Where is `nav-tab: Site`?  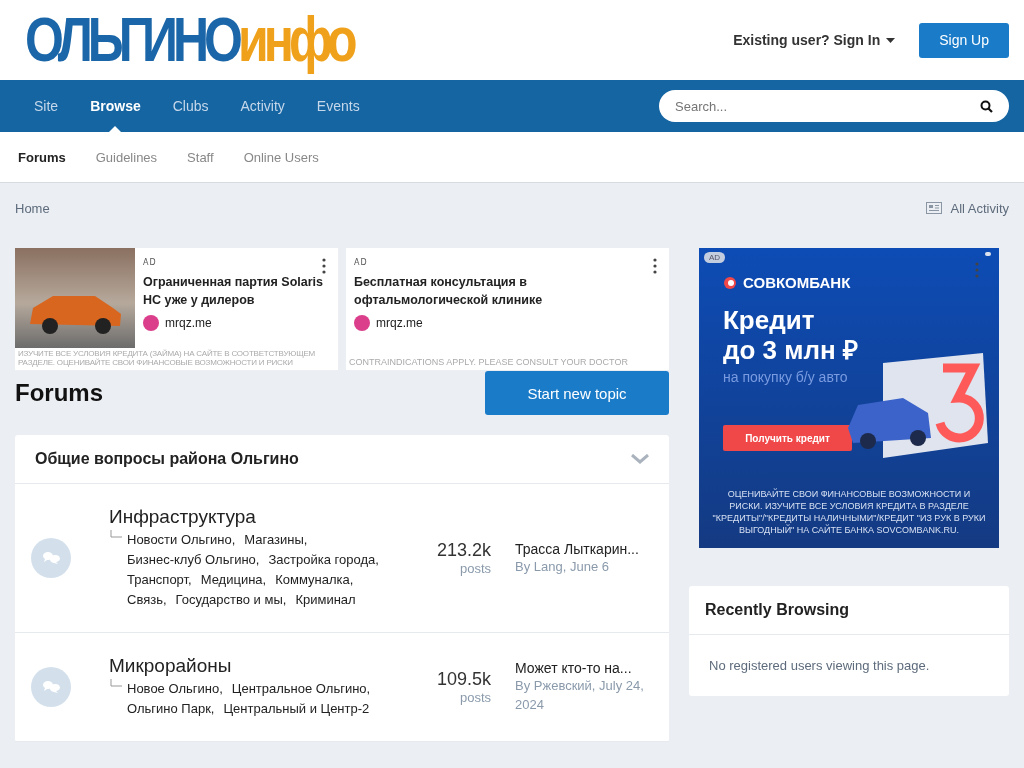
nav-tab: Site is located at coordinates (46, 106).